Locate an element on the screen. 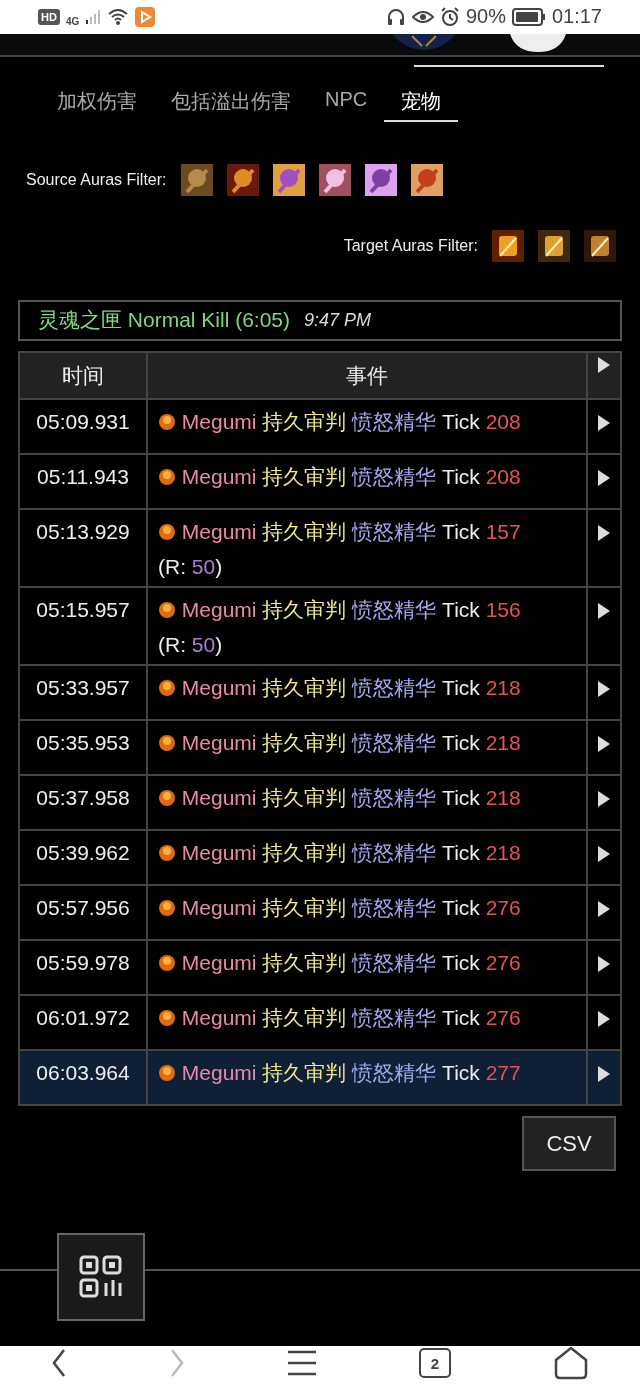 This screenshot has width=640, height=1386. qr-code-icon is located at coordinates (101, 1277).